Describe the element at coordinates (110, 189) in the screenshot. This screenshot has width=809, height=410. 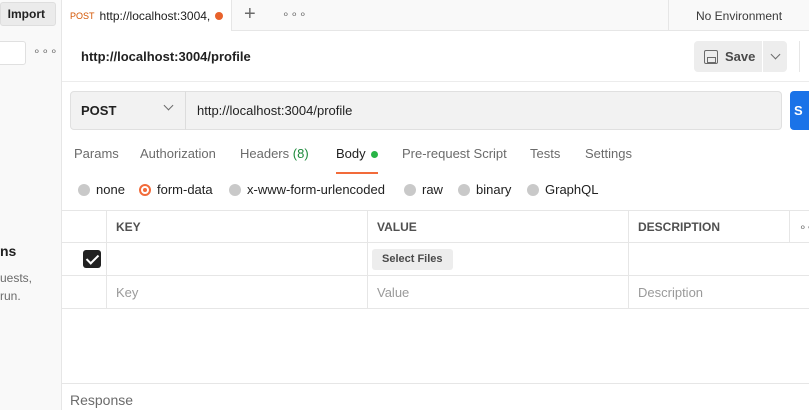
I see `radio-label: none` at that location.